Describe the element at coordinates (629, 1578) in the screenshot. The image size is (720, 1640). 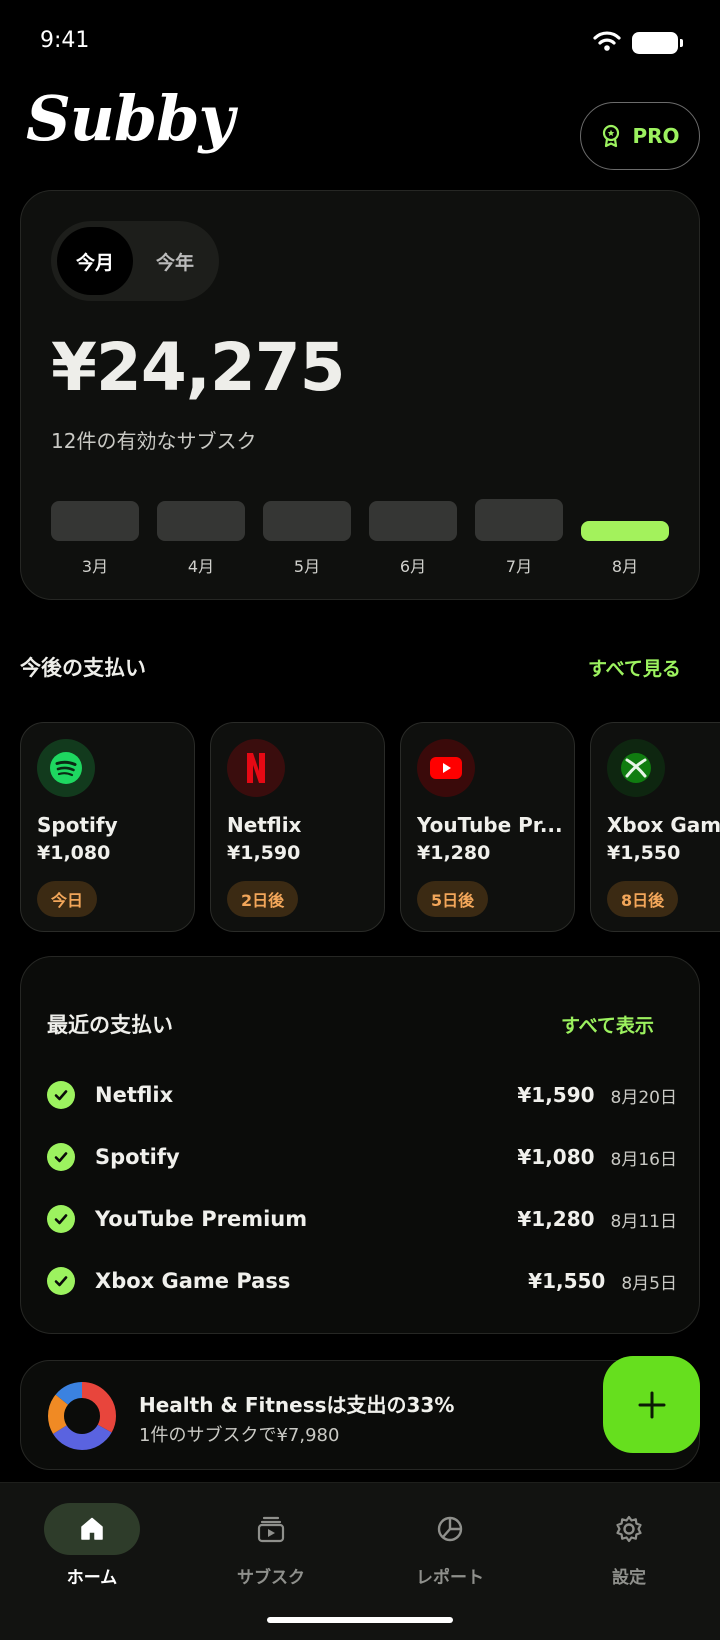
I see `nav-label: 設定` at that location.